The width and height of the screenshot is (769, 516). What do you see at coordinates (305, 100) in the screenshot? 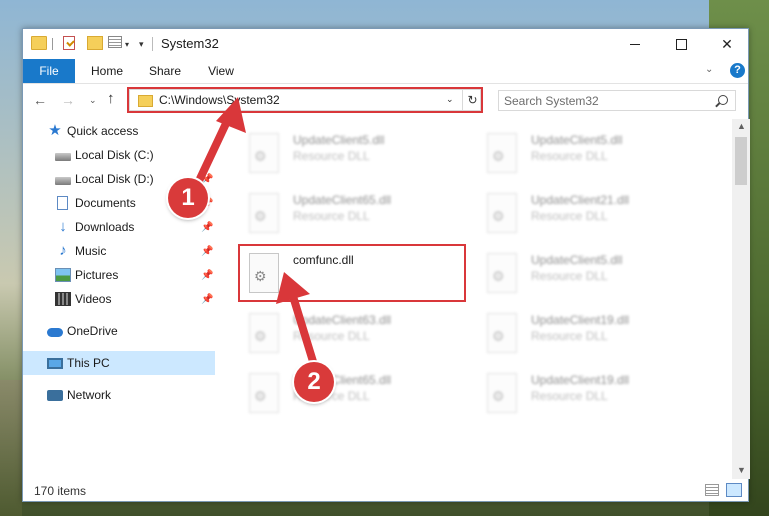
I see `address-bar: C:\Windows\System32 ⌄ ↻` at bounding box center [305, 100].